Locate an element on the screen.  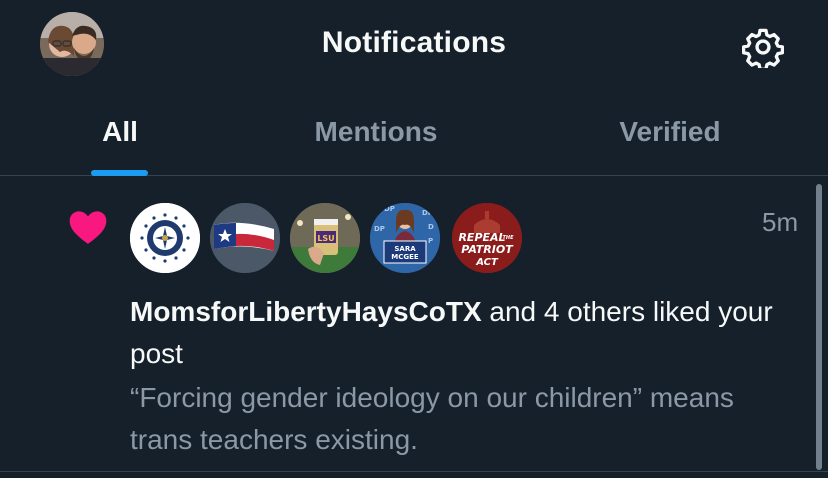
avatar-sara-mcgee: D DP DP D DP P SARA MCGEE is located at coordinates (405, 238).